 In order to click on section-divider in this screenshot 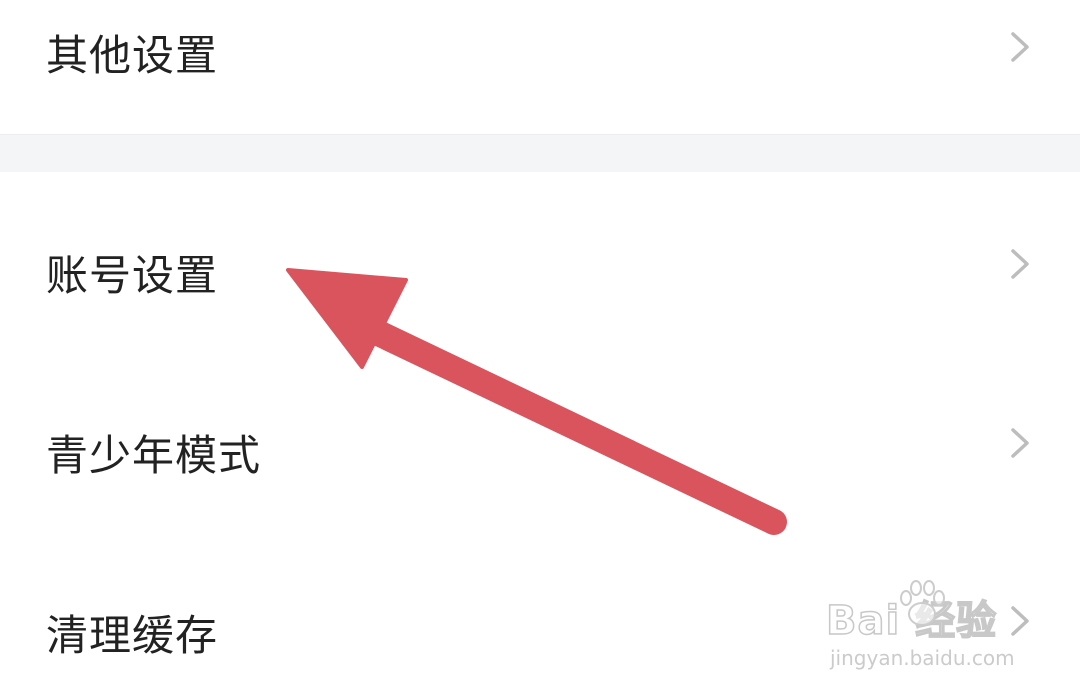, I will do `click(540, 153)`.